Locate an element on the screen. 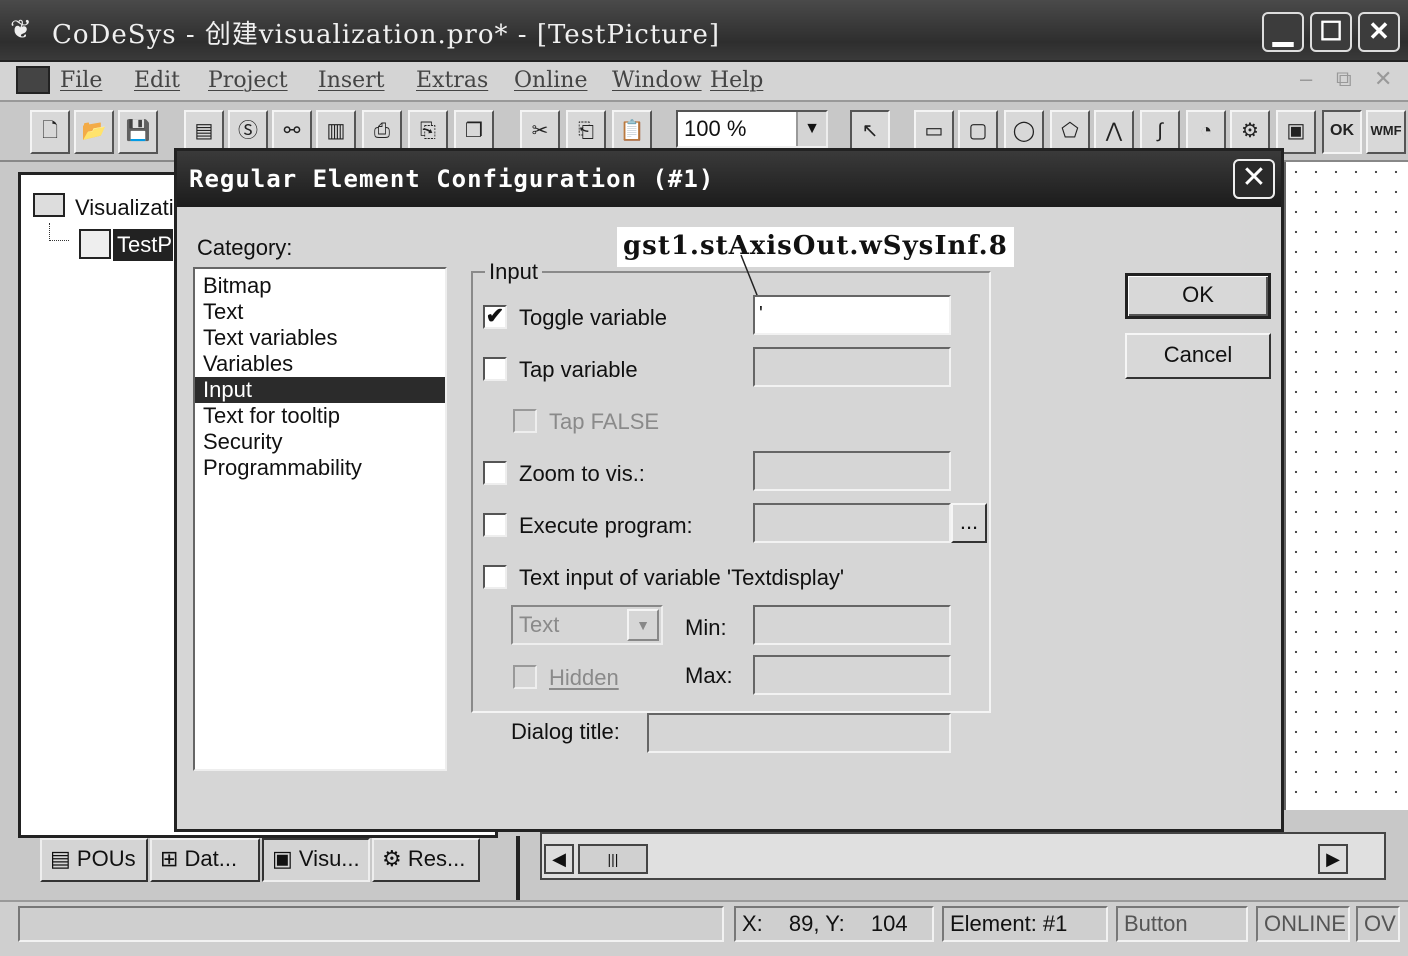 This screenshot has height=956, width=1408. checkmark-icon: ✔ is located at coordinates (495, 315).